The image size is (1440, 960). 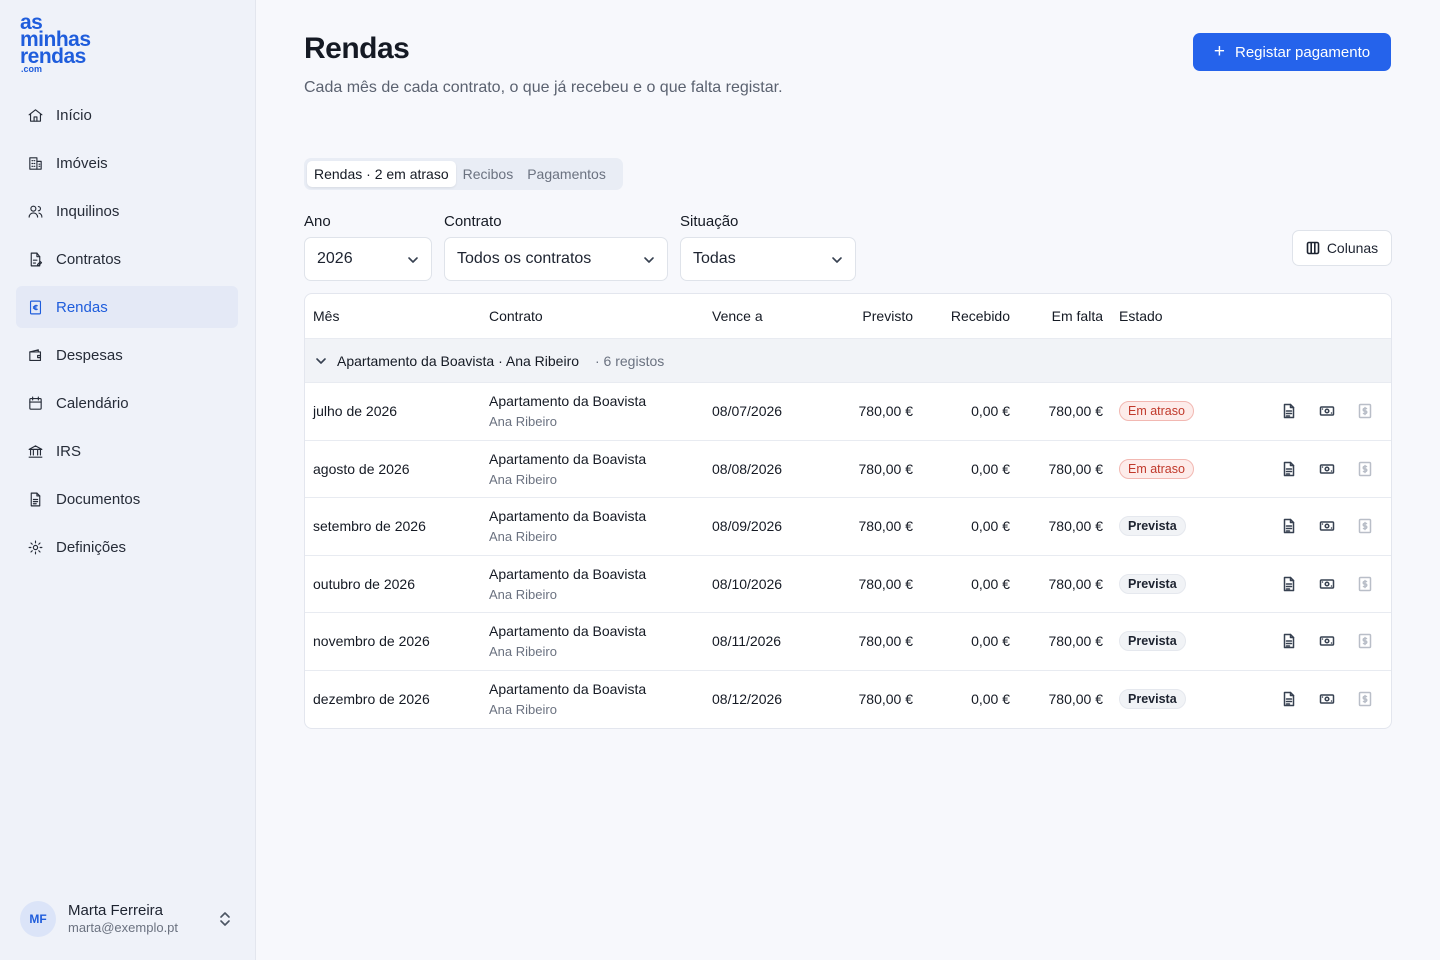 I want to click on sidebar-item-contratos: Contratos, so click(x=127, y=259).